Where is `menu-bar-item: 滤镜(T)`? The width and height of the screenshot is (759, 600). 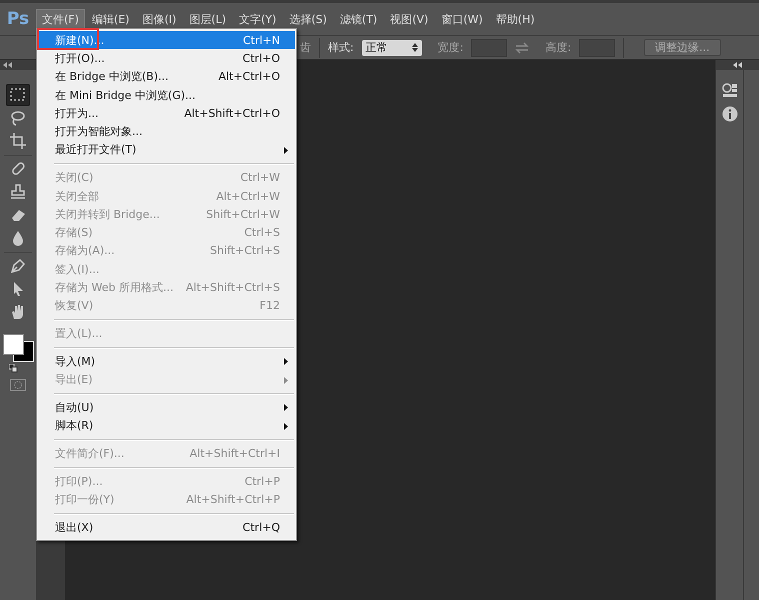 menu-bar-item: 滤镜(T) is located at coordinates (359, 19).